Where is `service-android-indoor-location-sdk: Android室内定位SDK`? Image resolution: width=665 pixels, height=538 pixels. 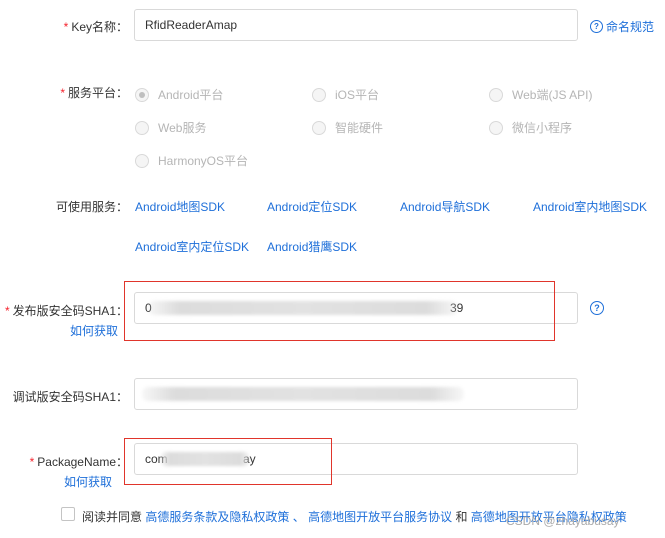 service-android-indoor-location-sdk: Android室内定位SDK is located at coordinates (192, 246).